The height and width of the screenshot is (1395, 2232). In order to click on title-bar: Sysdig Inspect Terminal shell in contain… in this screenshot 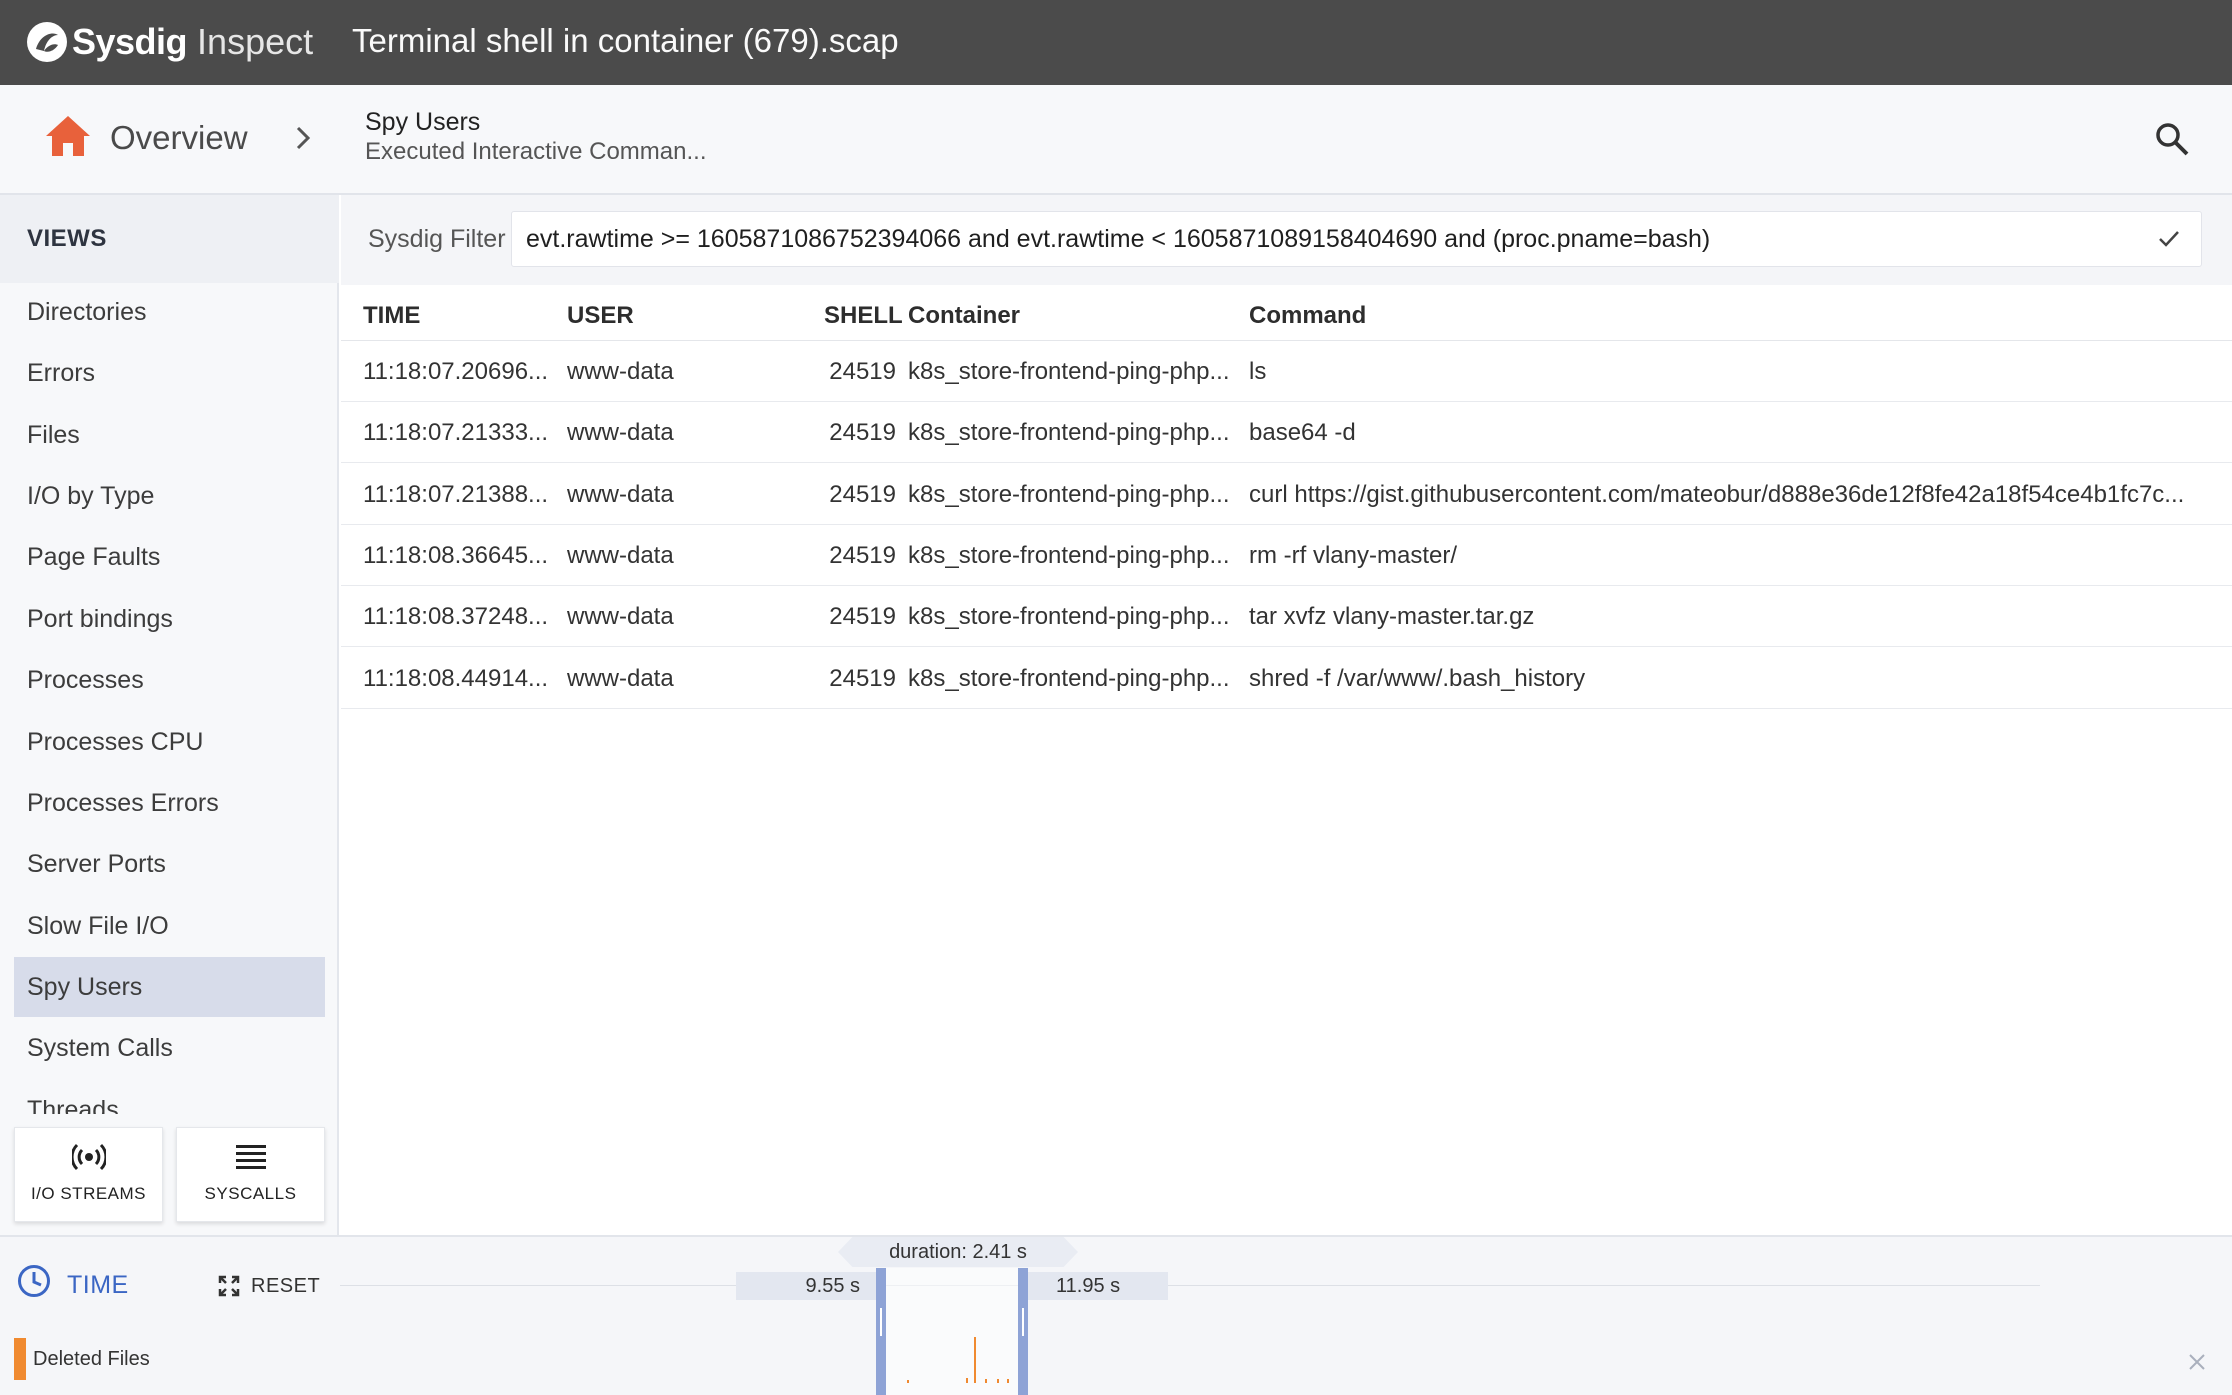, I will do `click(1116, 42)`.